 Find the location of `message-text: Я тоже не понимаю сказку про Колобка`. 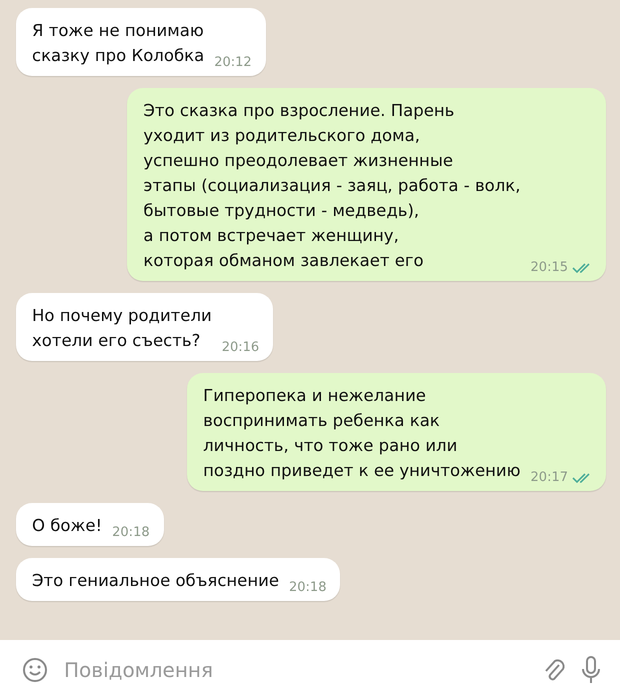

message-text: Я тоже не понимаю сказку про Колобка is located at coordinates (118, 43).